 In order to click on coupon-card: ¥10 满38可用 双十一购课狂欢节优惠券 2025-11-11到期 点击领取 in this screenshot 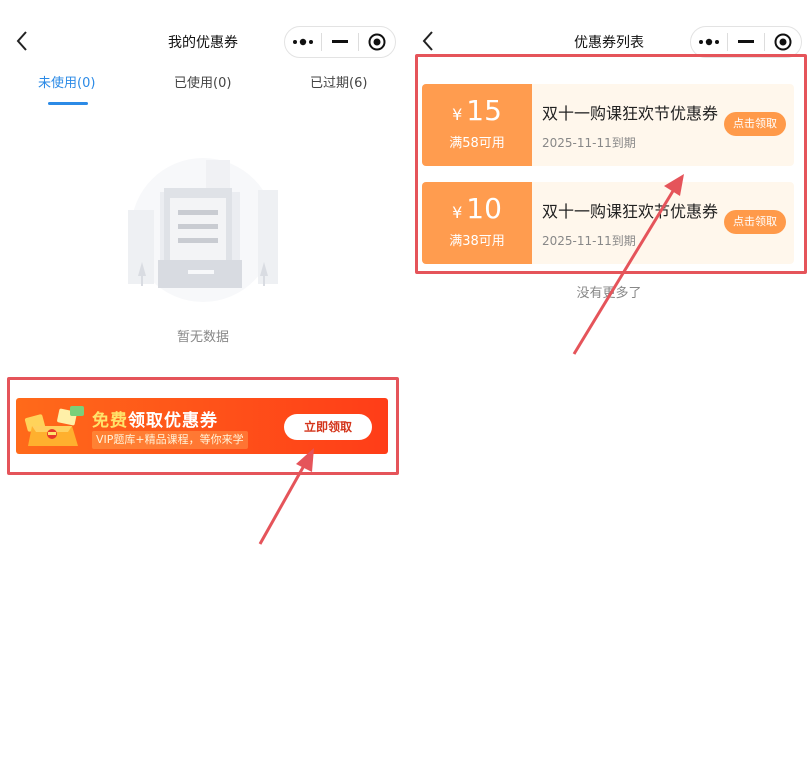, I will do `click(608, 223)`.